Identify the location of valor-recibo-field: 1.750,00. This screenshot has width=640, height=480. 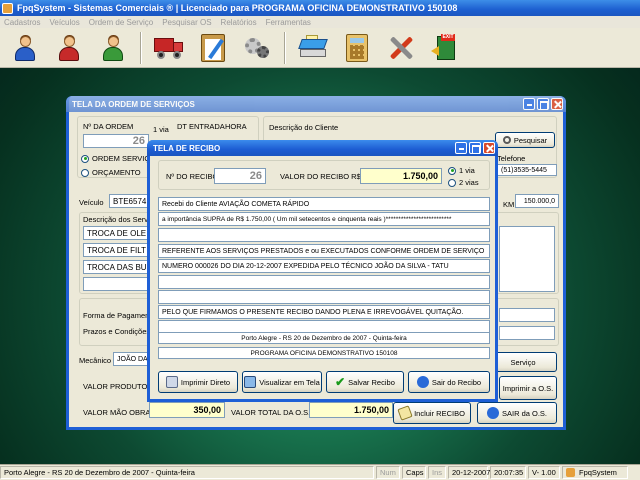
(401, 176).